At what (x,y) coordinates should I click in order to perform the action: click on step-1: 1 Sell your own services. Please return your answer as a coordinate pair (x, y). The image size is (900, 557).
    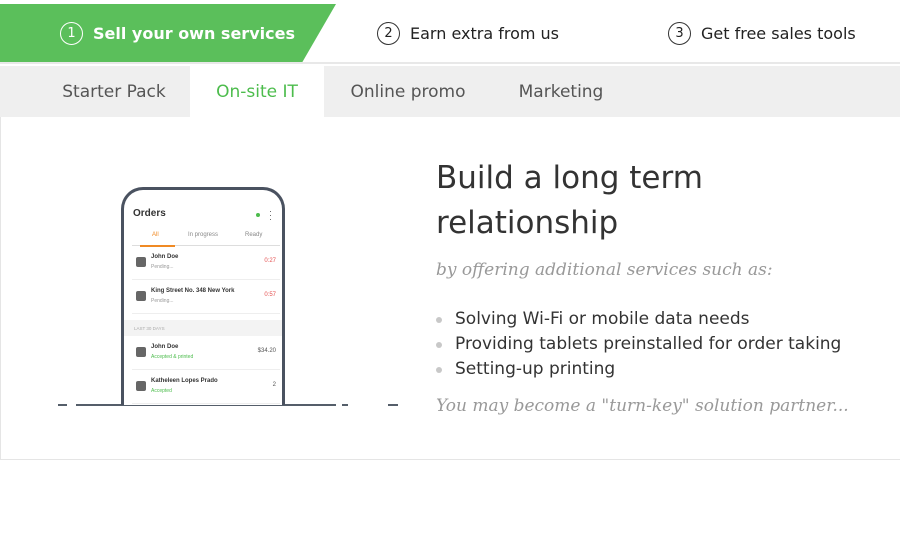
    Looking at the image, I should click on (177, 33).